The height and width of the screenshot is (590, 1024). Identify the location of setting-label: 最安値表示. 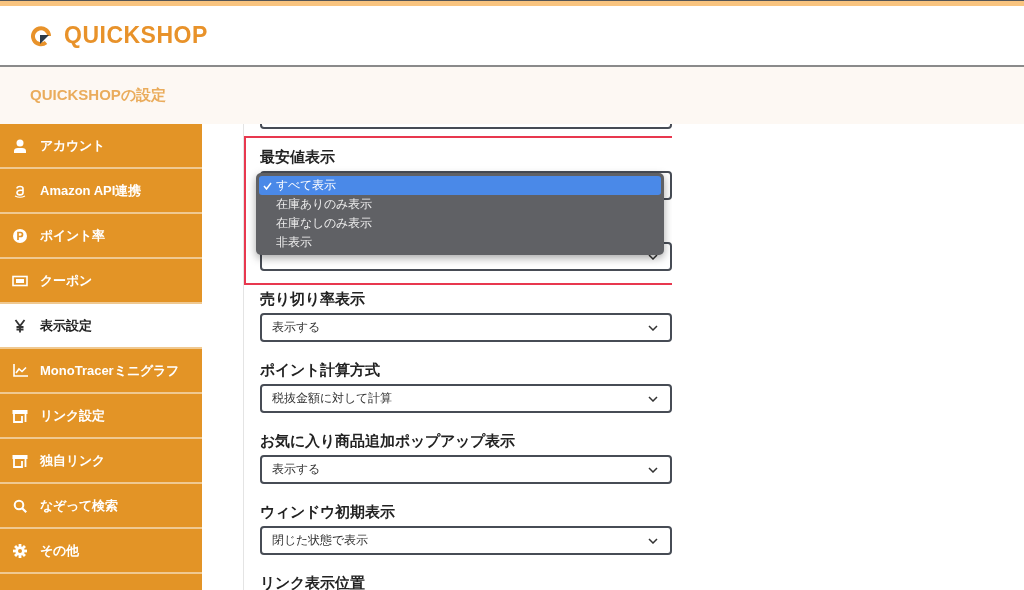
(298, 157).